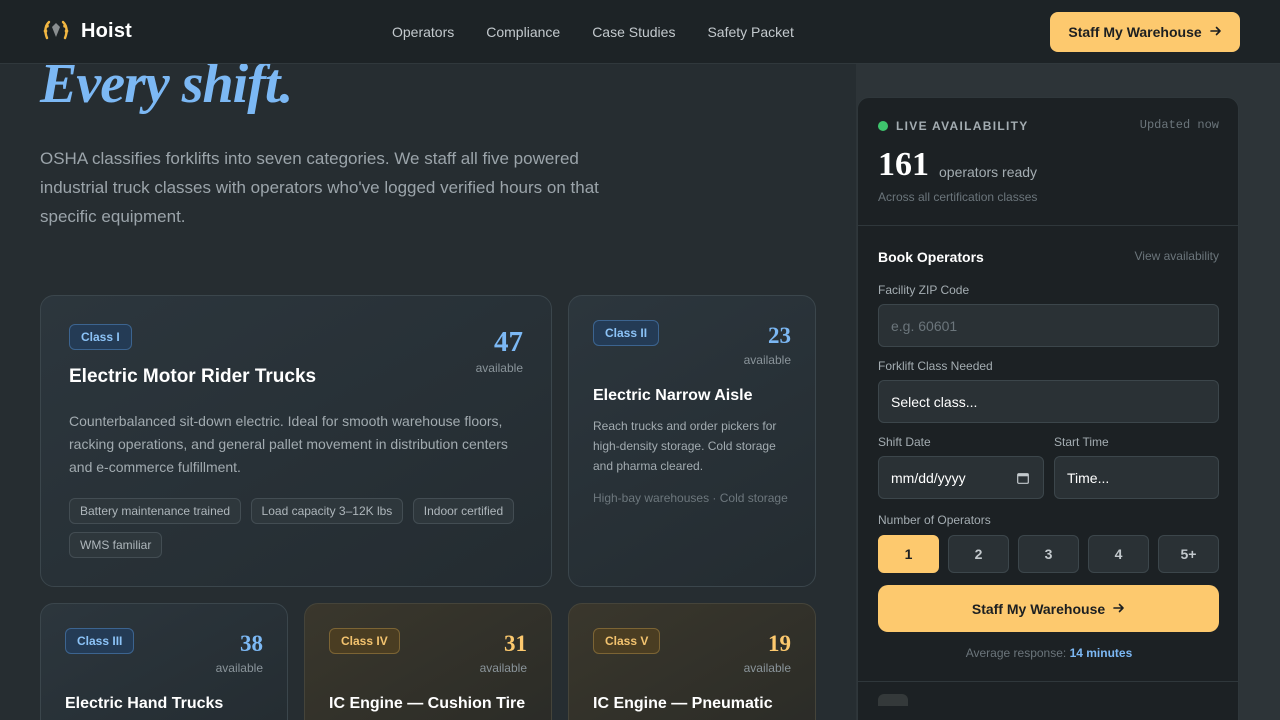 The height and width of the screenshot is (720, 1280). I want to click on class-badge: Class II, so click(626, 333).